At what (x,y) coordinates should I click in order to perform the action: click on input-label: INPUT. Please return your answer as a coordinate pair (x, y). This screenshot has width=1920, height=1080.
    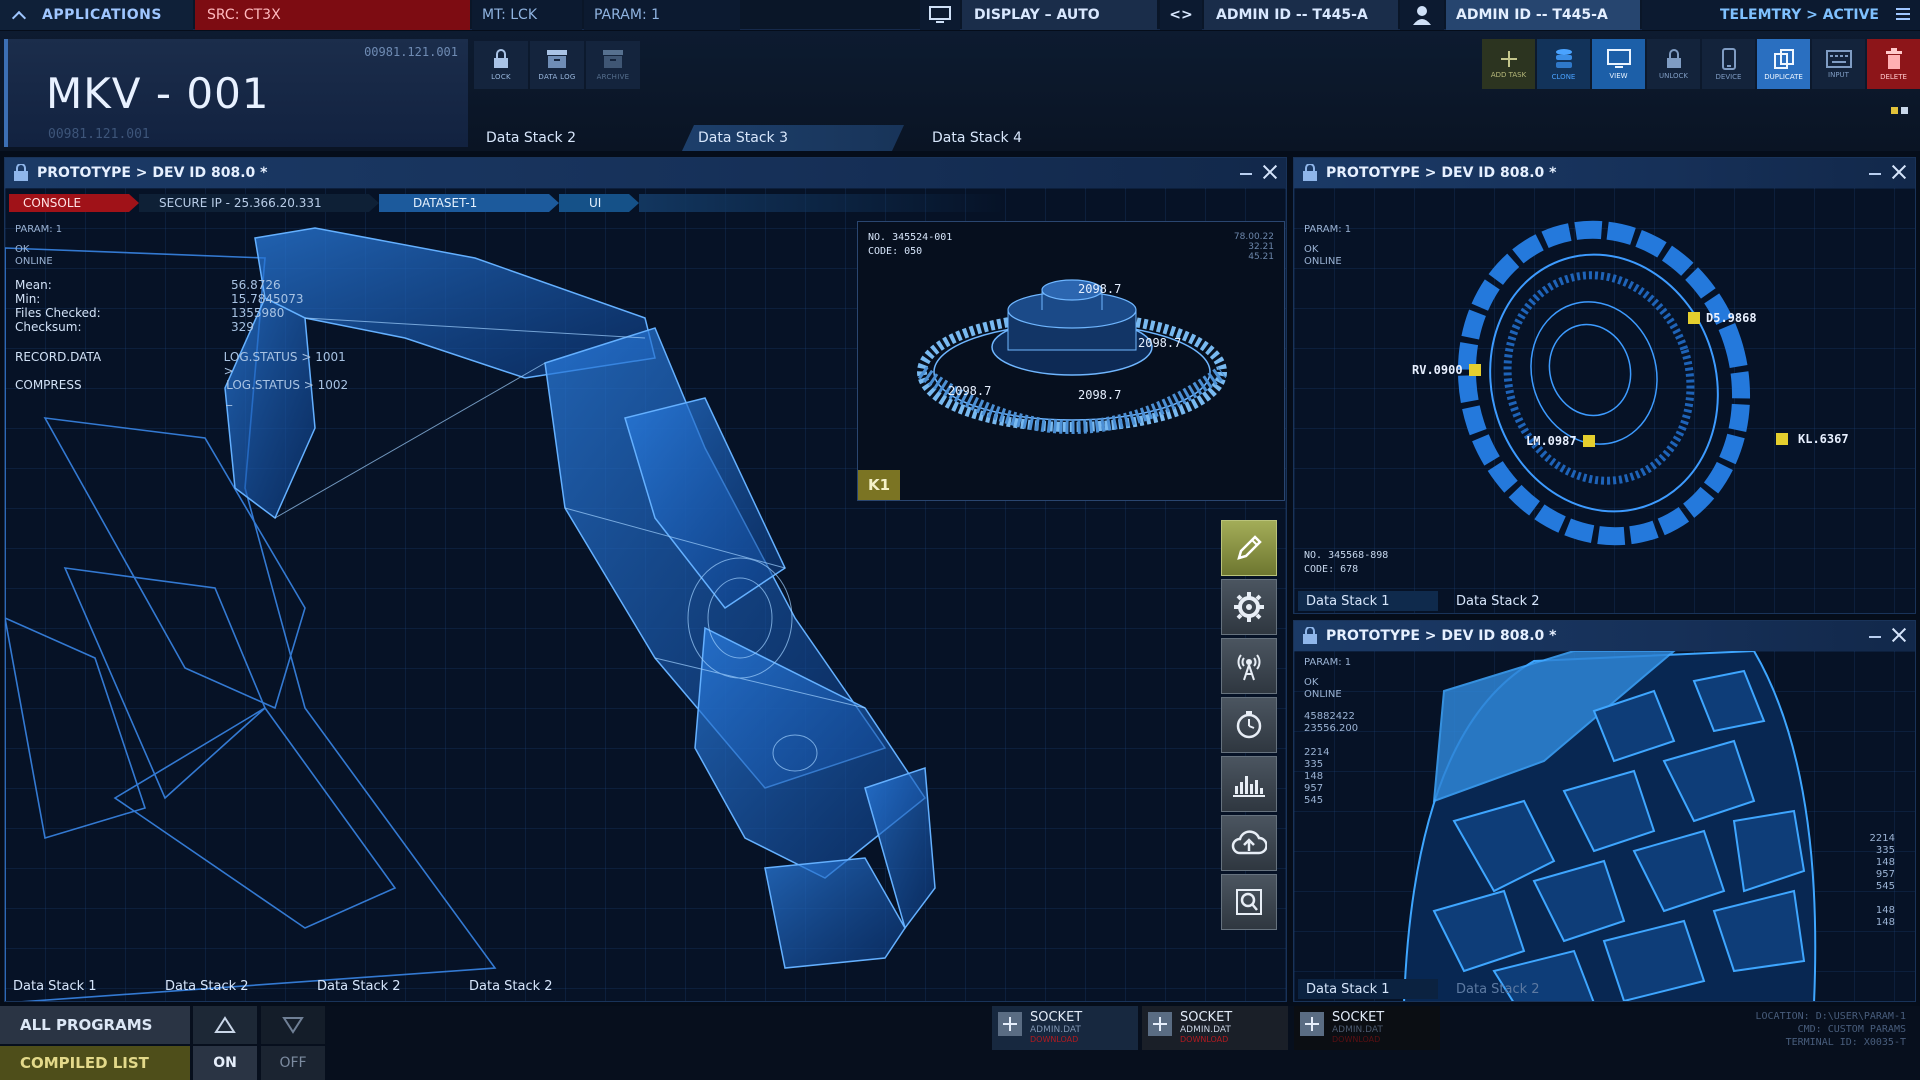
    Looking at the image, I should click on (1838, 74).